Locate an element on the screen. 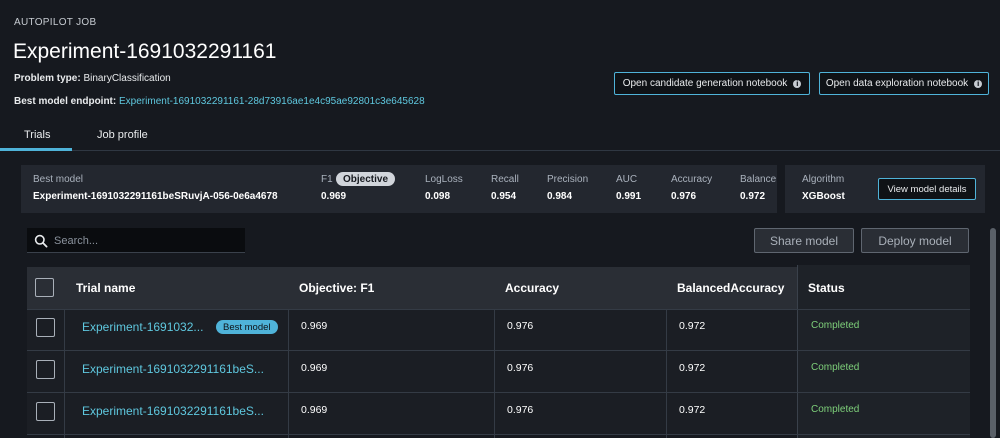  header-status: Status is located at coordinates (826, 288).